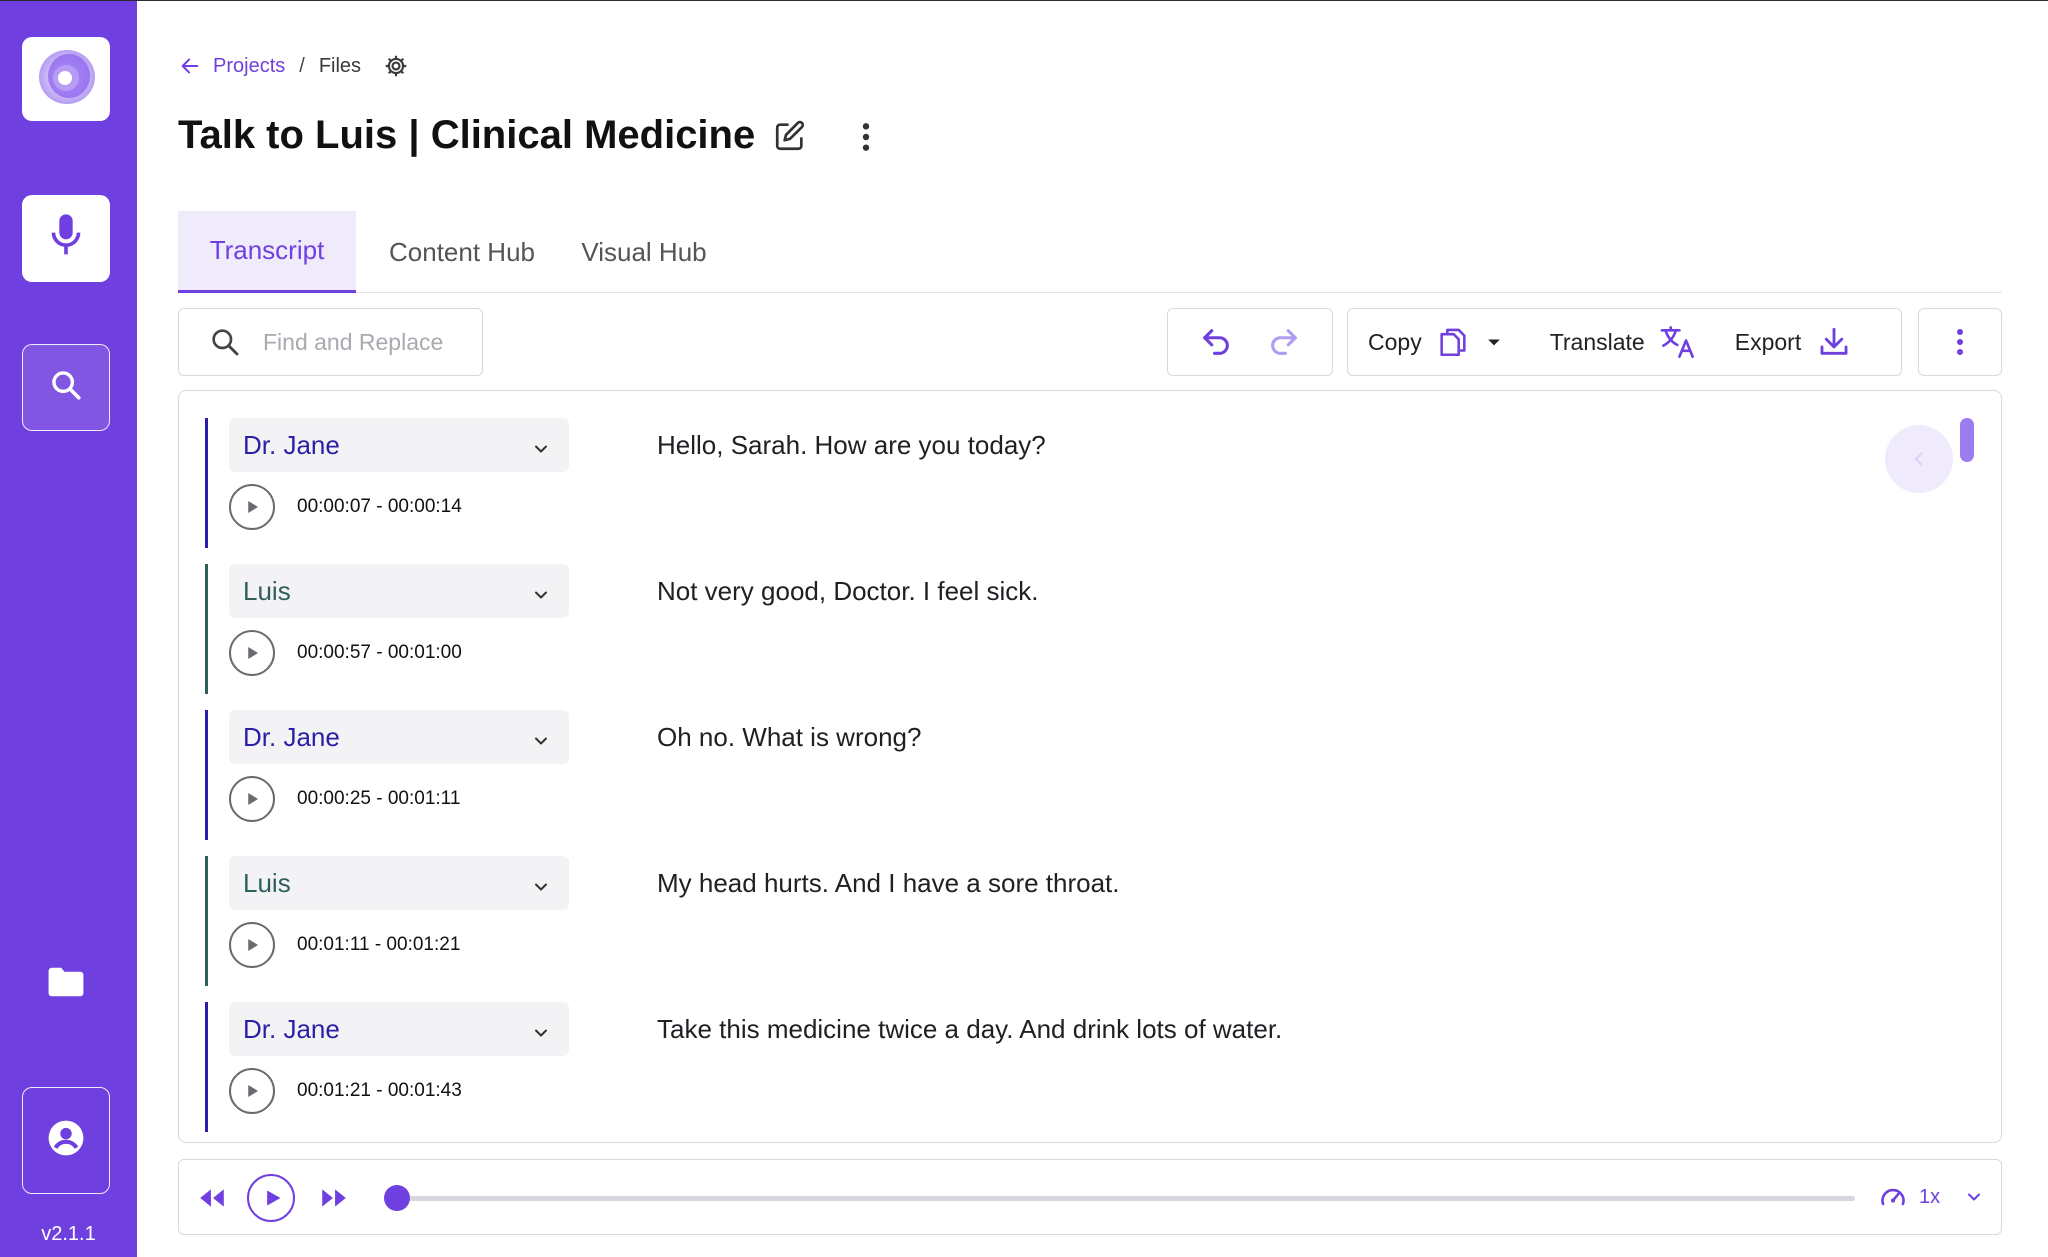 The width and height of the screenshot is (2048, 1257). I want to click on app-logo-icon, so click(66, 79).